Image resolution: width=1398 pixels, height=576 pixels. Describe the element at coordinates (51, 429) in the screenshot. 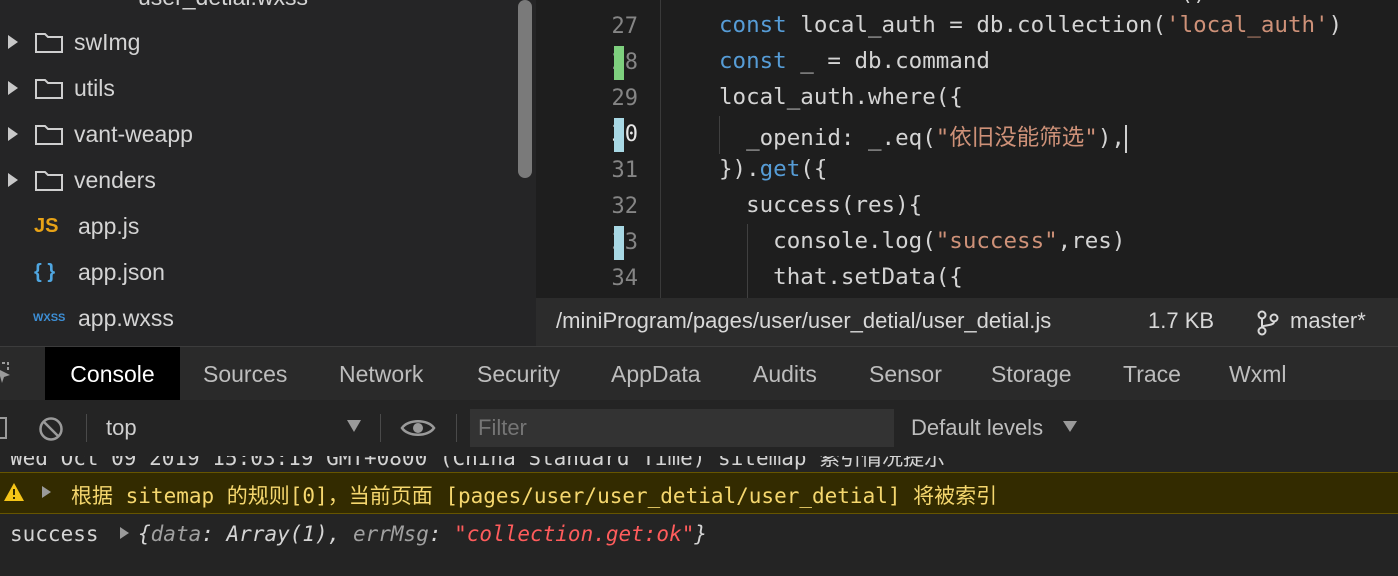

I see `clear-console-icon` at that location.